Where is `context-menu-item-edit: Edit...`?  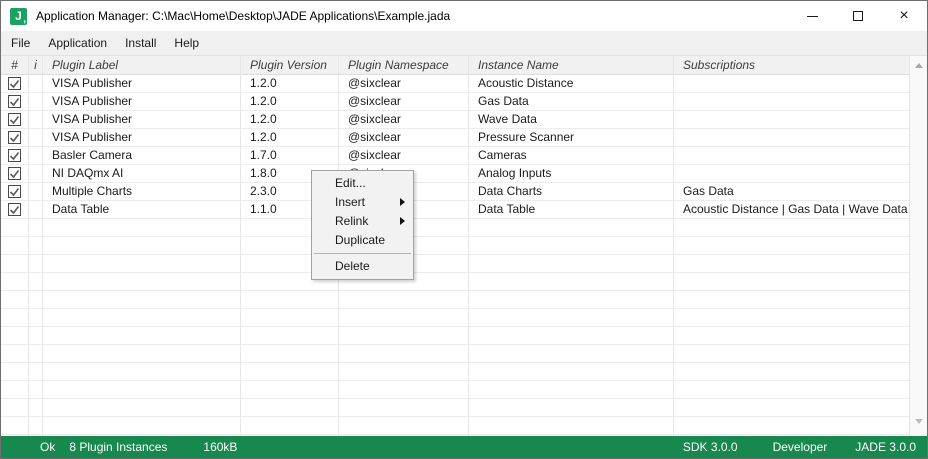
context-menu-item-edit: Edit... is located at coordinates (362, 183).